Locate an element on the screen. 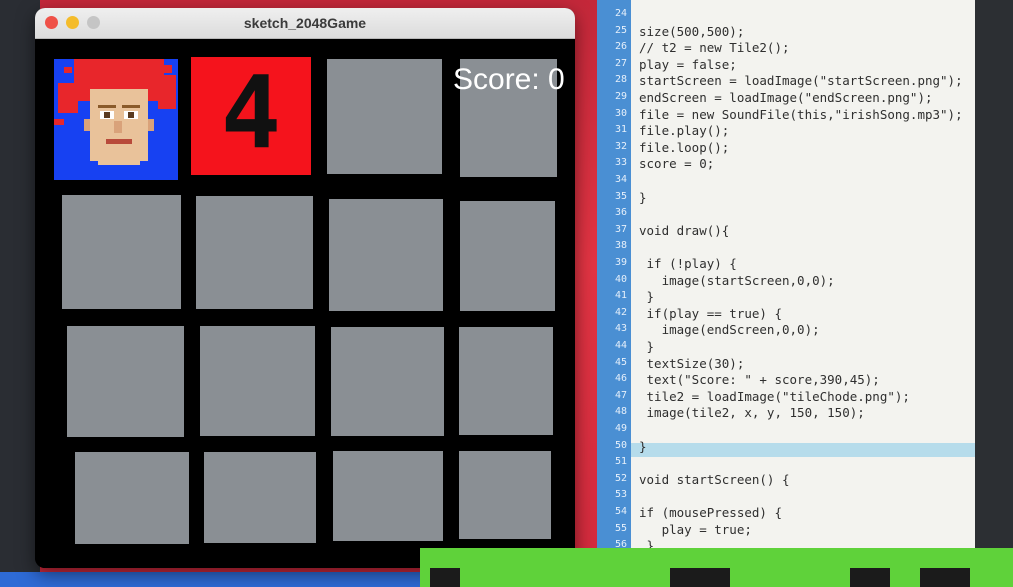 The image size is (1013, 587). tile-r3-c4 is located at coordinates (506, 381).